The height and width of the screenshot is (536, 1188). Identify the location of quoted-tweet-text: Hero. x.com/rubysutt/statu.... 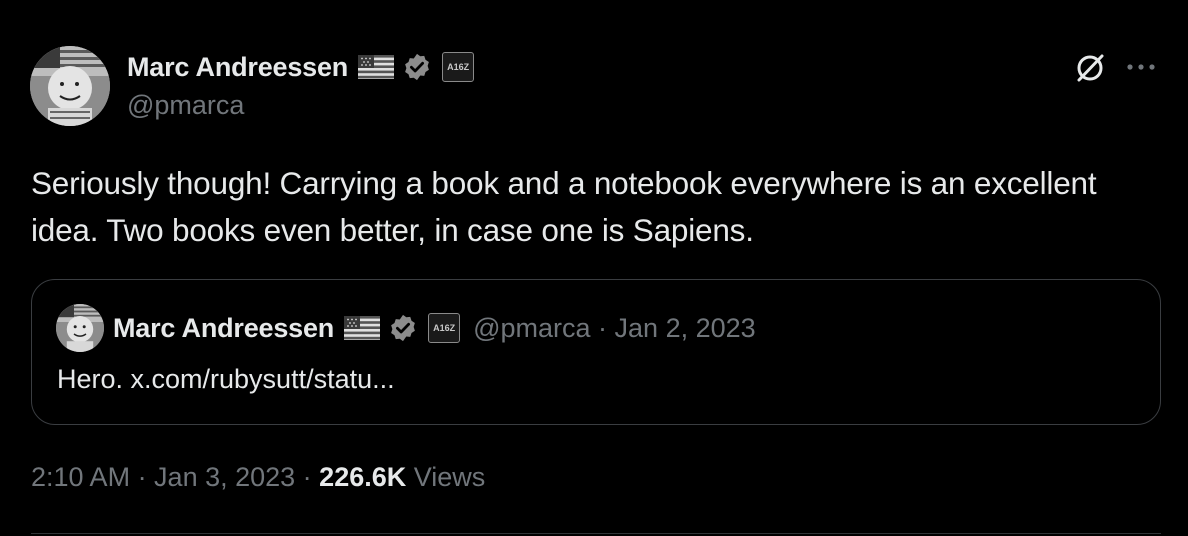
(226, 379).